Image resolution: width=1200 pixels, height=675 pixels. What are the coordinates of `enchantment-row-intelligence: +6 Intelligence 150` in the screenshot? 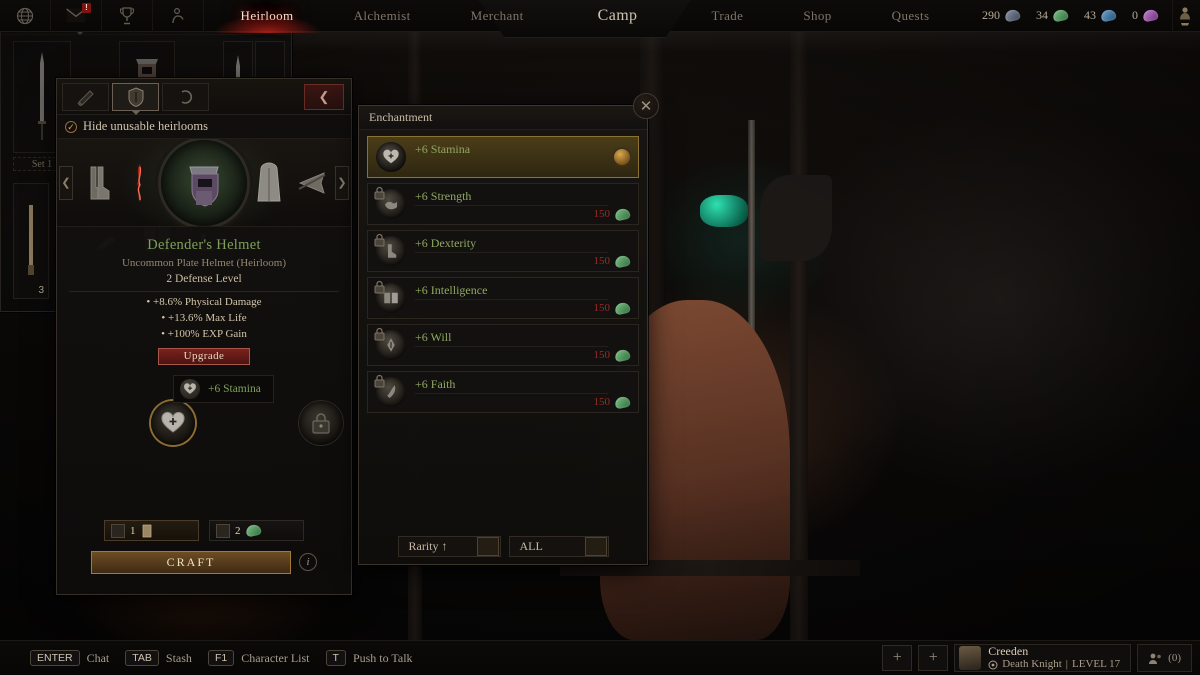 It's located at (503, 298).